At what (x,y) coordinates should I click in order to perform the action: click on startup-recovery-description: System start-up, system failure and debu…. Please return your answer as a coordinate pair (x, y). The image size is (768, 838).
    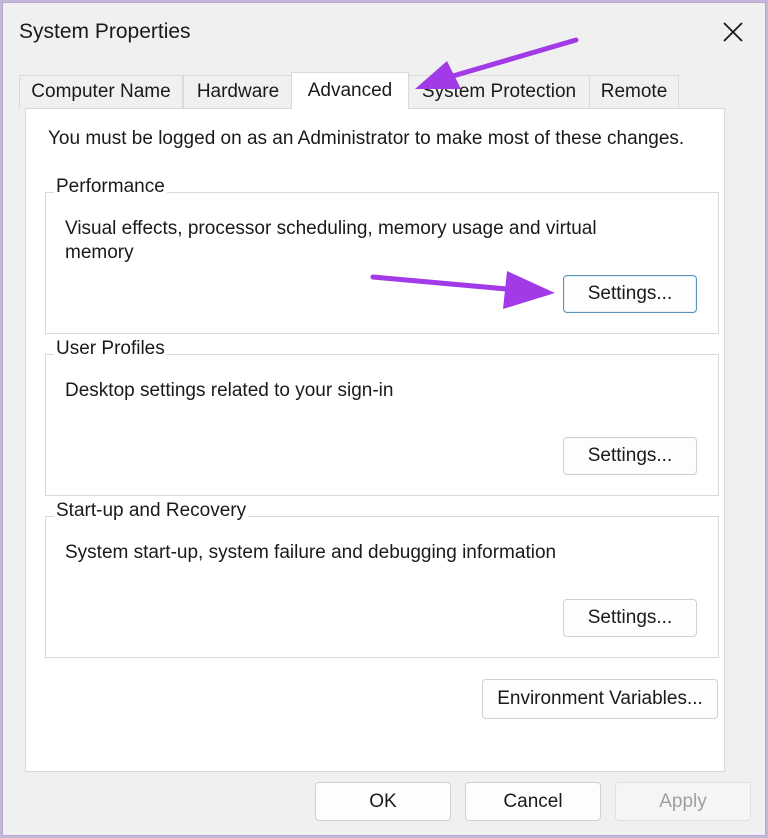
    Looking at the image, I should click on (311, 552).